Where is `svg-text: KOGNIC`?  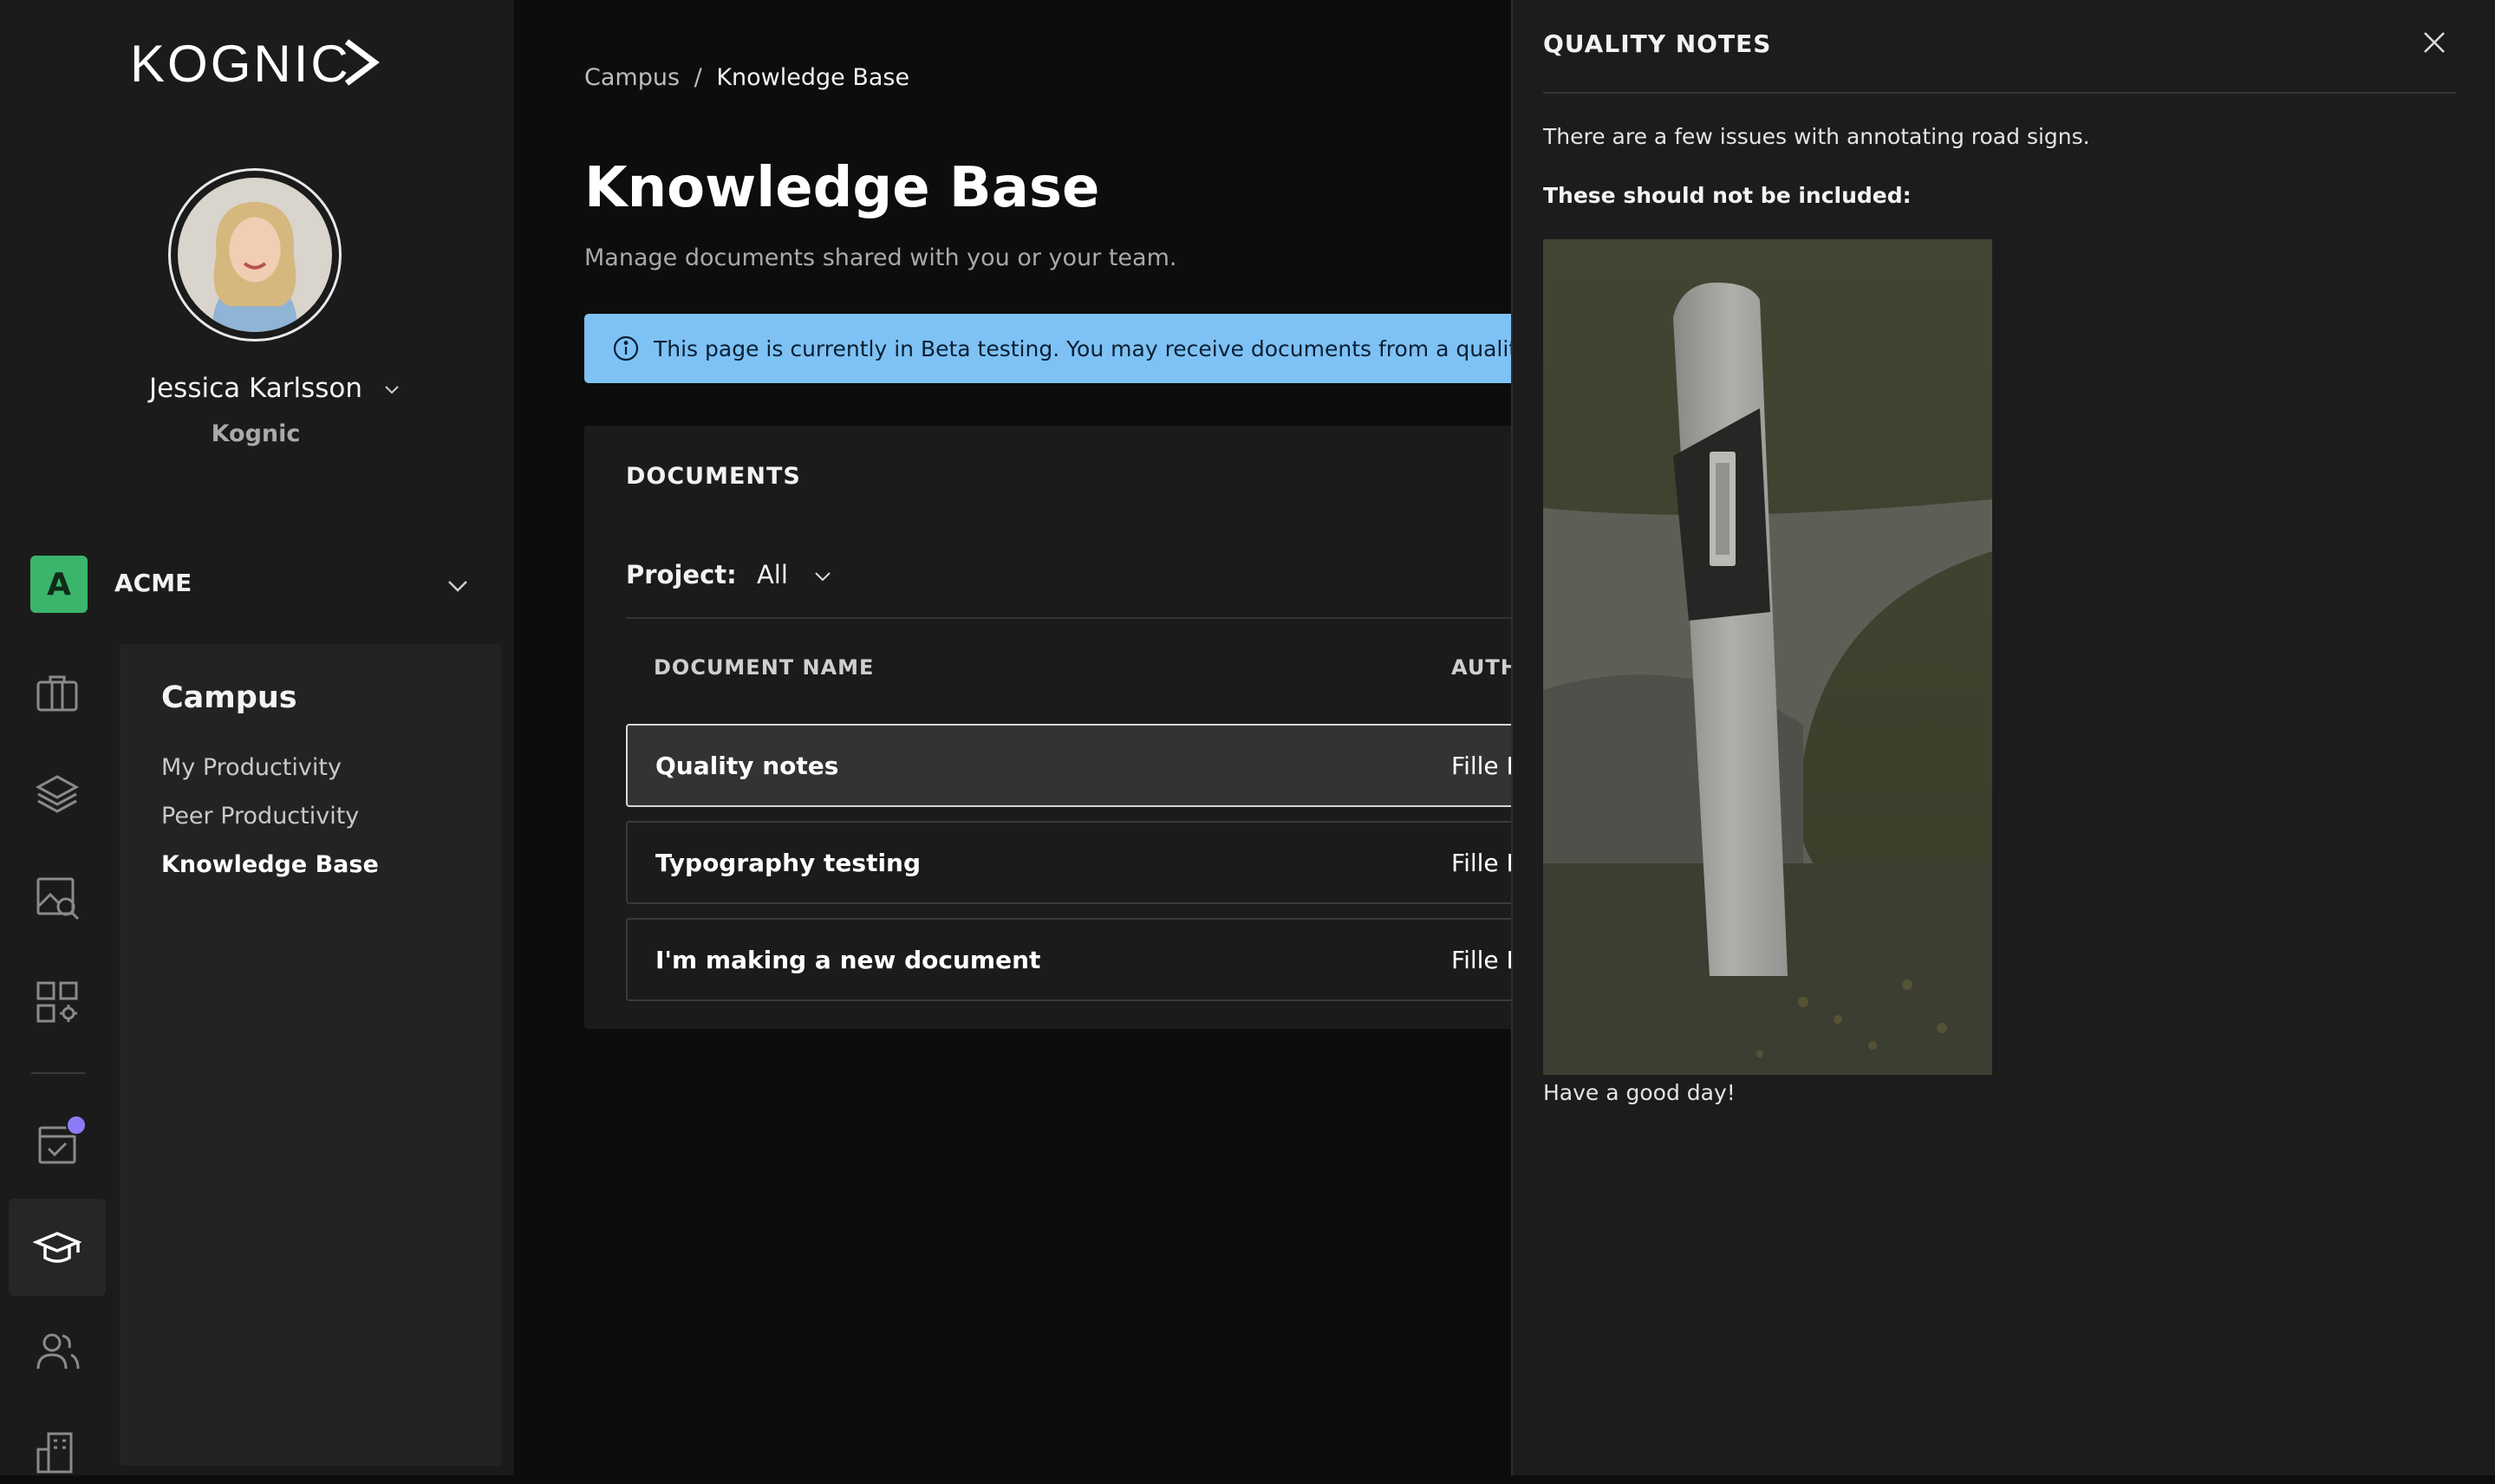 svg-text: KOGNIC is located at coordinates (240, 62).